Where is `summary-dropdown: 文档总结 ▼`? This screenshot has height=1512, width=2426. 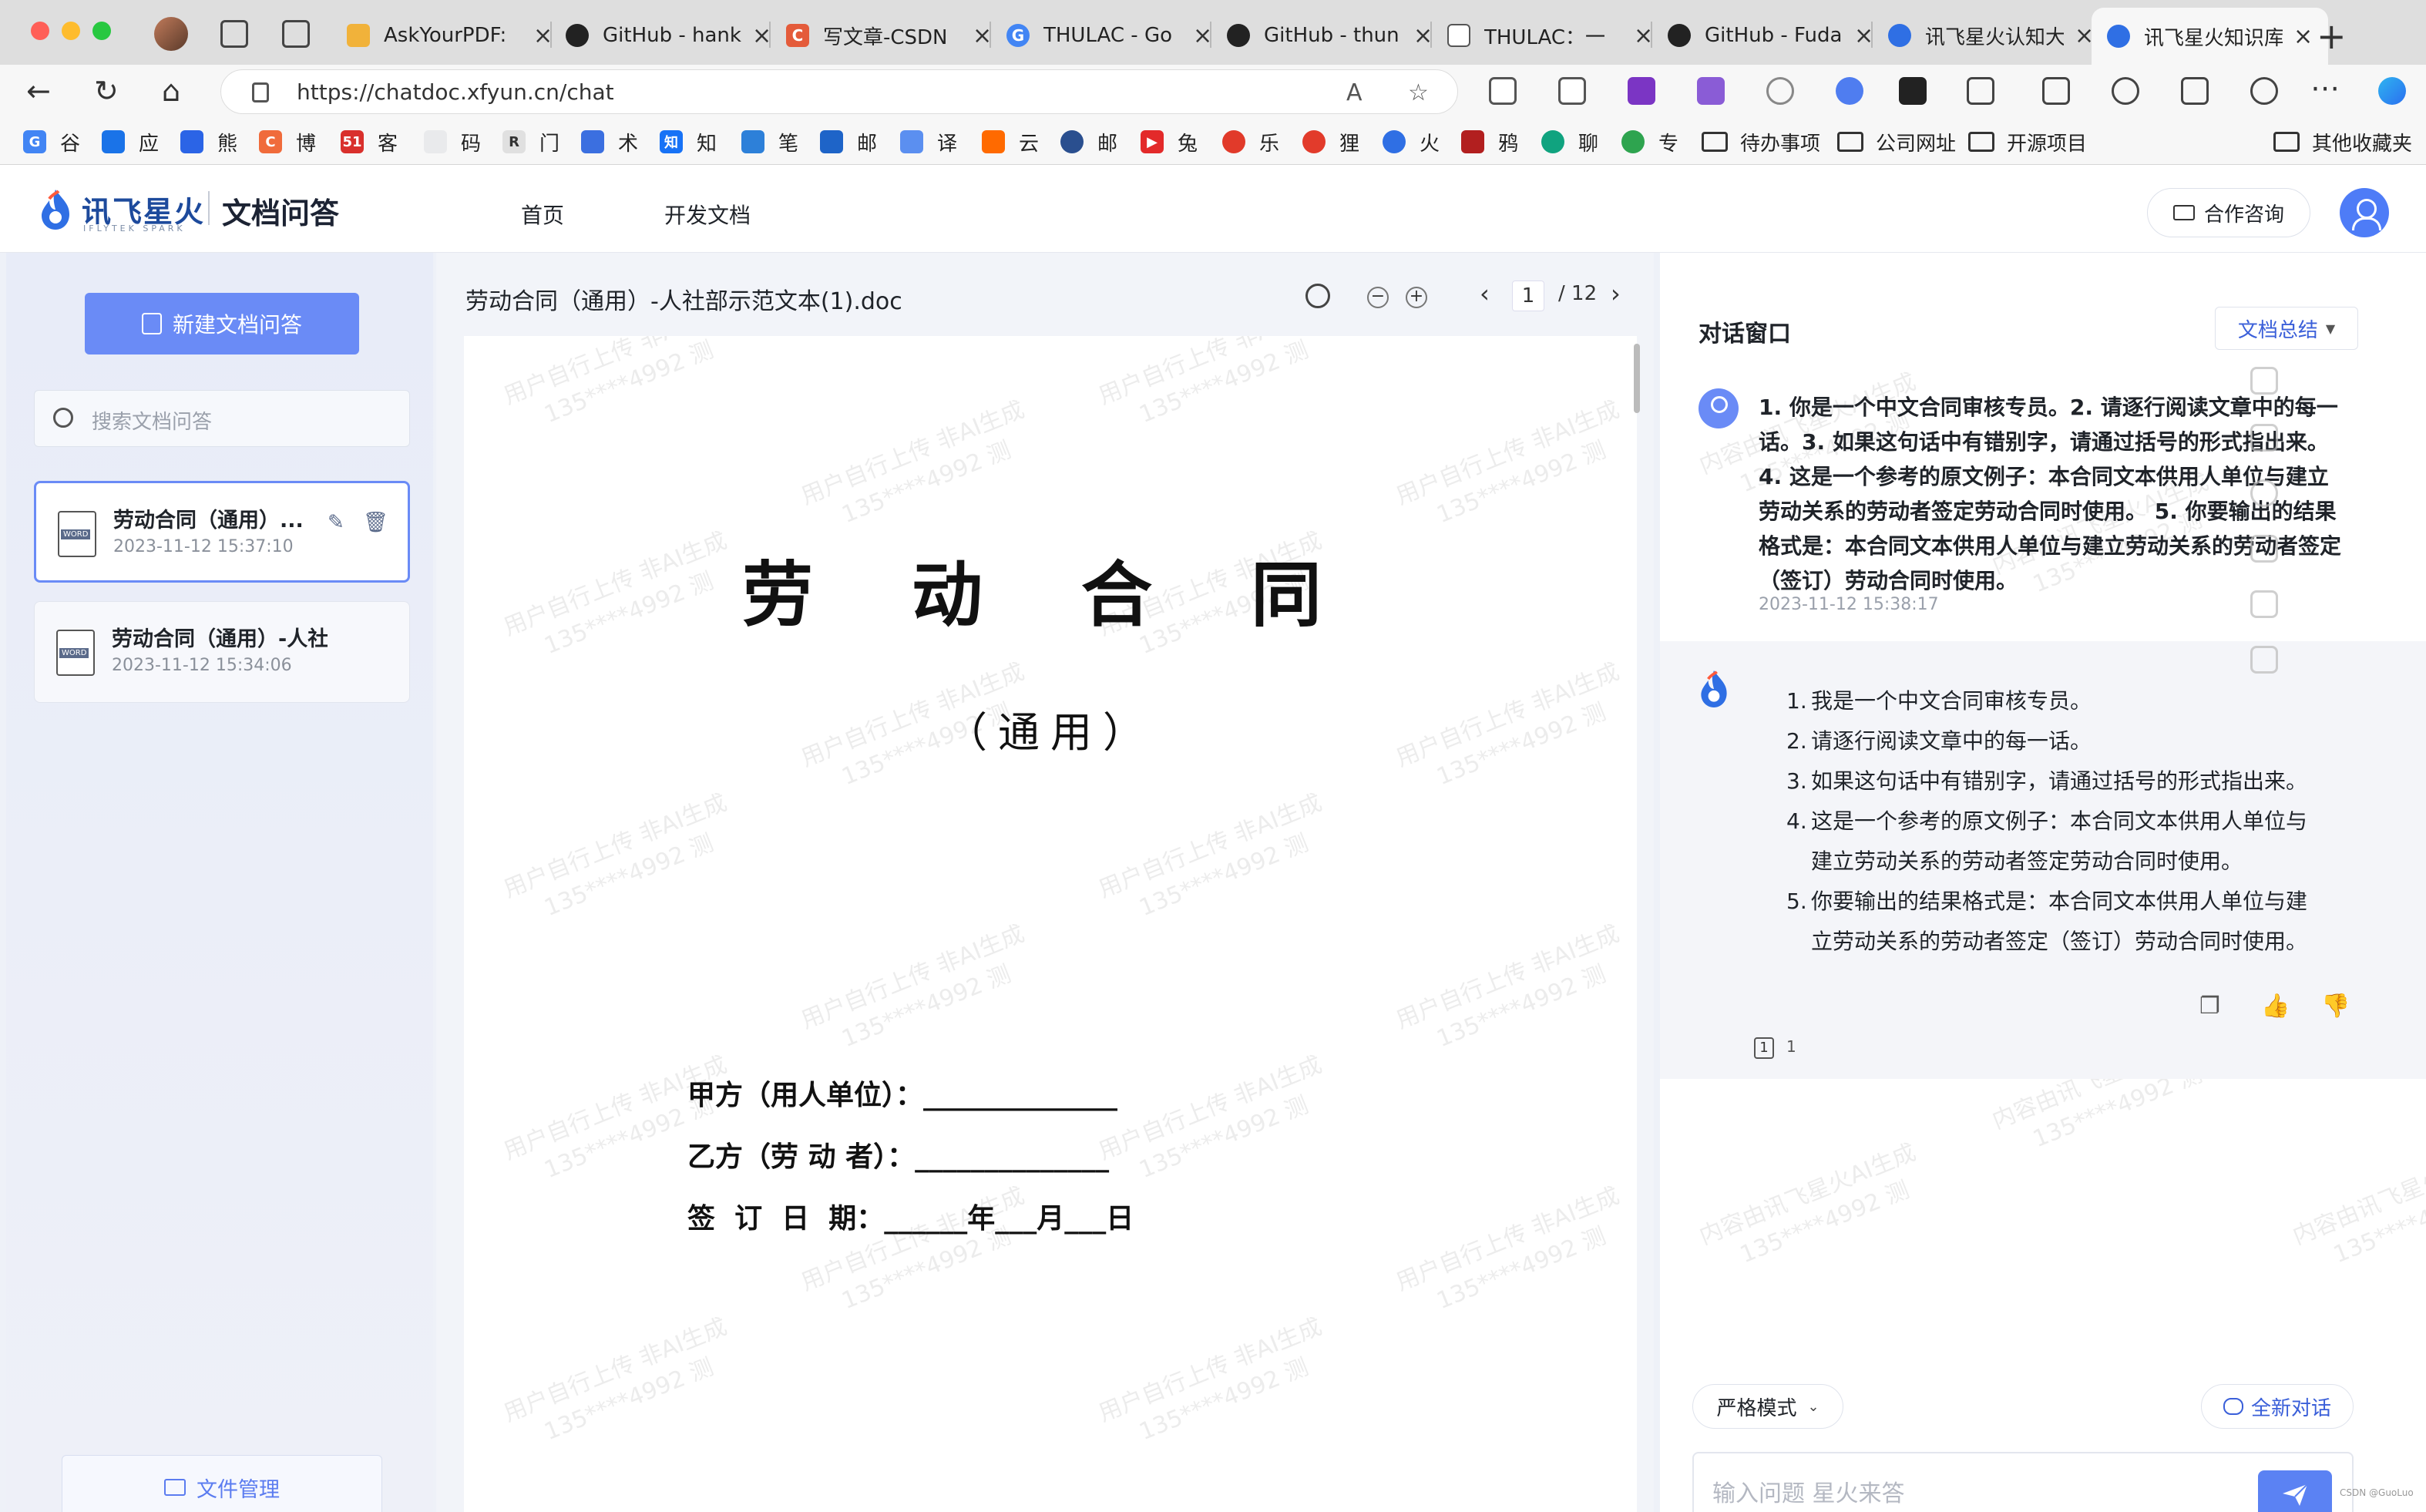
summary-dropdown: 文档总结 ▼ is located at coordinates (2286, 329).